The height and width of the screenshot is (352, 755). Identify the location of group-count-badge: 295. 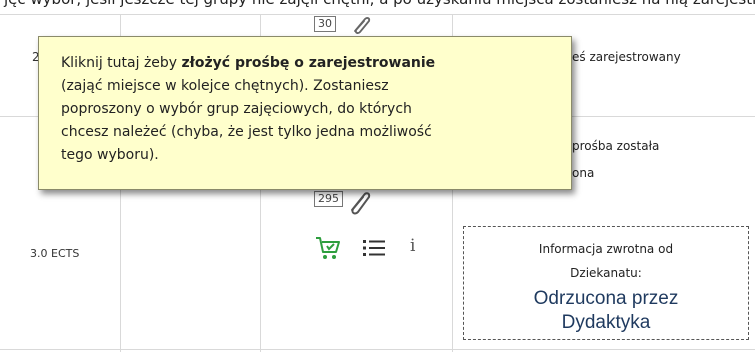
(328, 199).